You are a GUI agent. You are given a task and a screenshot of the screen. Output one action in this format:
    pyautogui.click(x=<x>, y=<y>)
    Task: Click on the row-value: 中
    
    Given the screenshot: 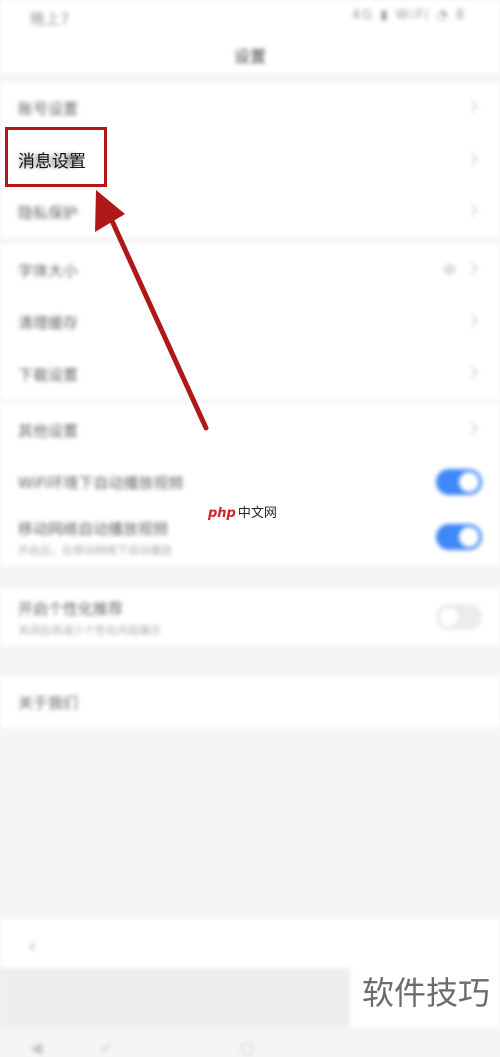 What is the action you would take?
    pyautogui.click(x=449, y=271)
    